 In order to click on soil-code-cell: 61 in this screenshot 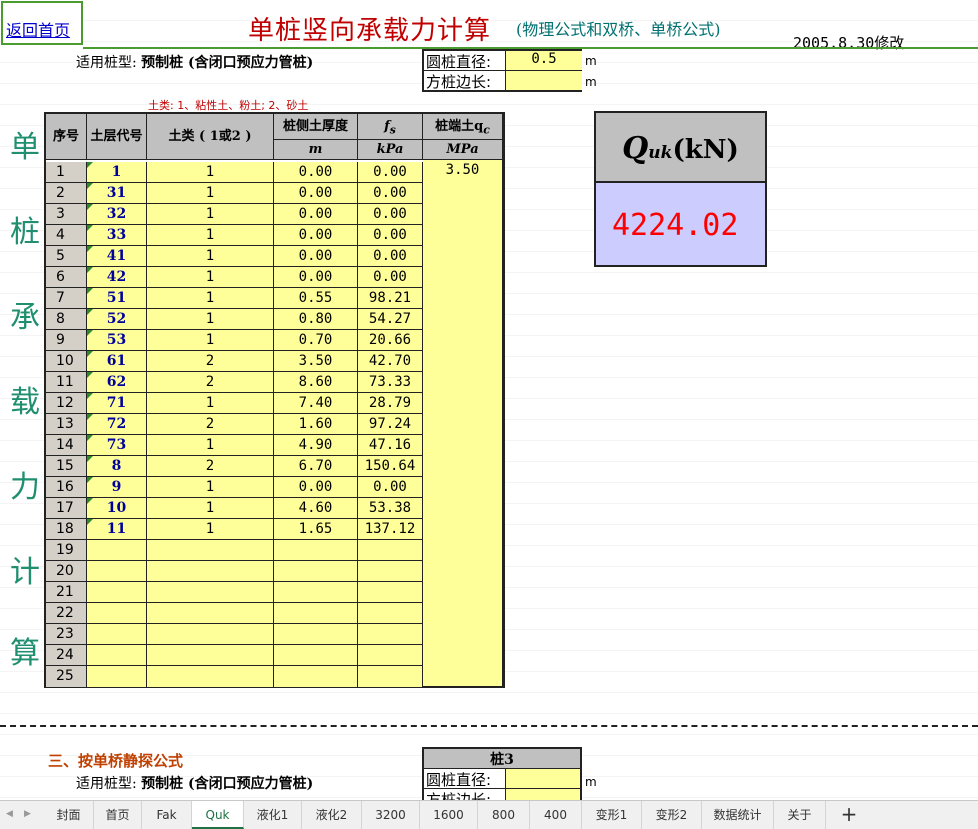, I will do `click(117, 361)`.